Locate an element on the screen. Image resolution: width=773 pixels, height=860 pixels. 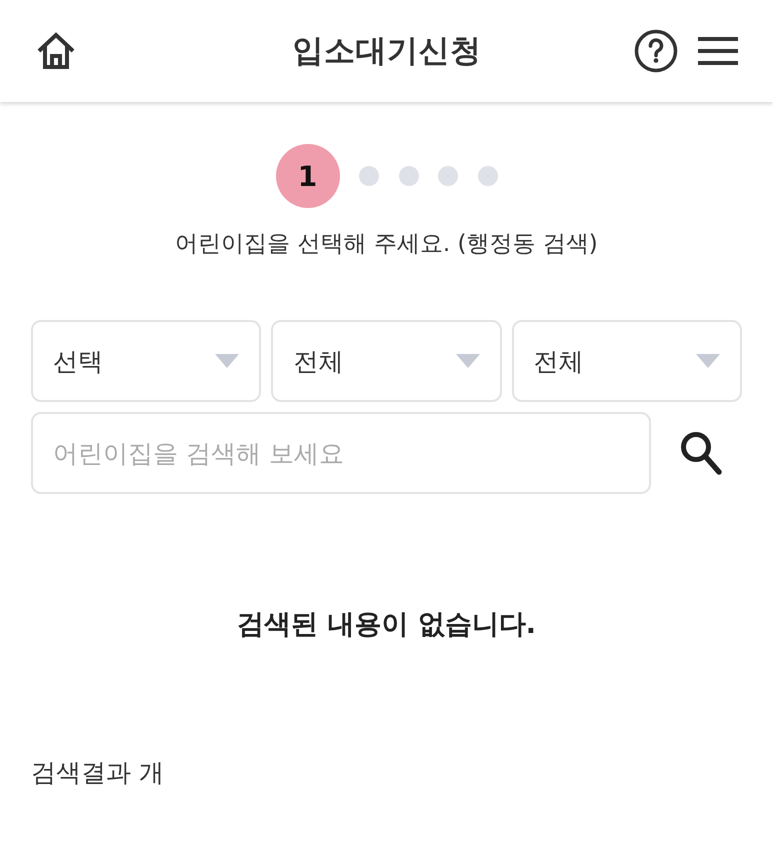
dropdown: 선택 is located at coordinates (146, 361).